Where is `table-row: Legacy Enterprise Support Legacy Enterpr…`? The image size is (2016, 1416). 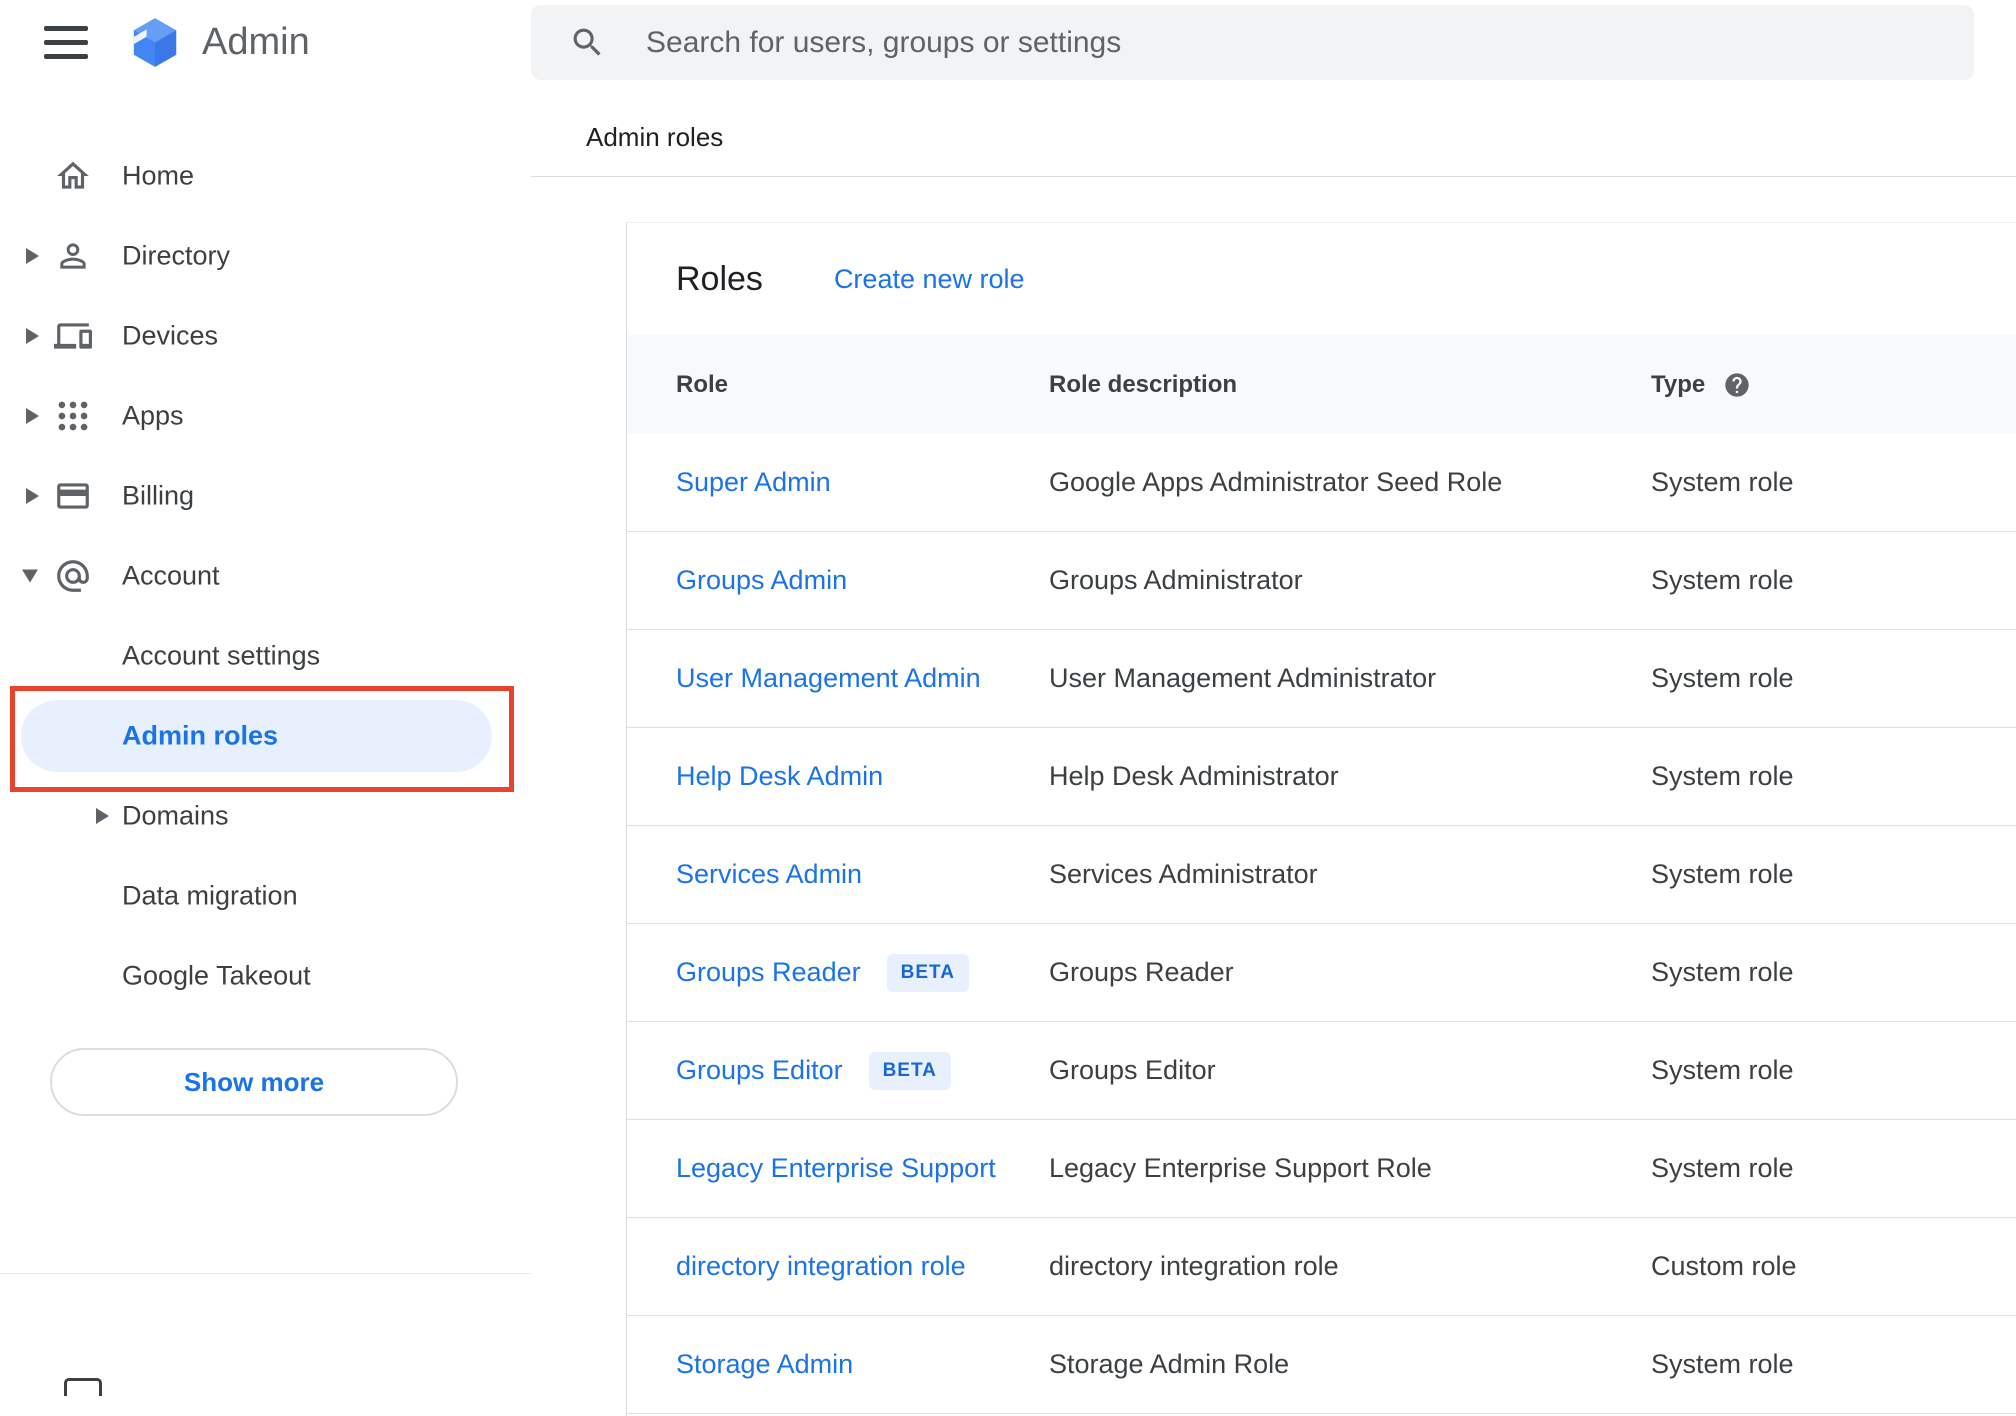 table-row: Legacy Enterprise Support Legacy Enterpr… is located at coordinates (1321, 1169).